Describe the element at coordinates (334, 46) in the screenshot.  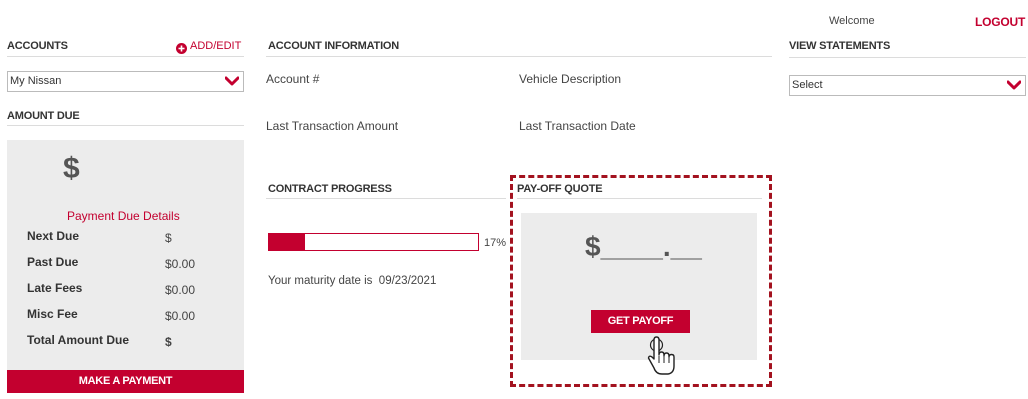
I see `account-info-title: ACCOUNT INFORMATION` at that location.